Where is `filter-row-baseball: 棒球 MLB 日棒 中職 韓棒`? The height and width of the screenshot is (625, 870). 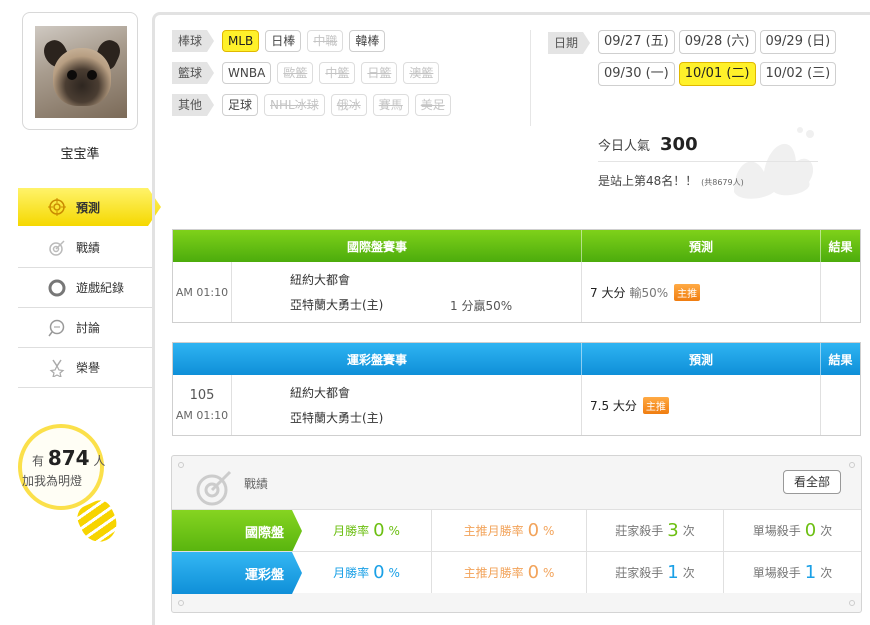
filter-row-baseball: 棒球 MLB 日棒 中職 韓棒 is located at coordinates (279, 41).